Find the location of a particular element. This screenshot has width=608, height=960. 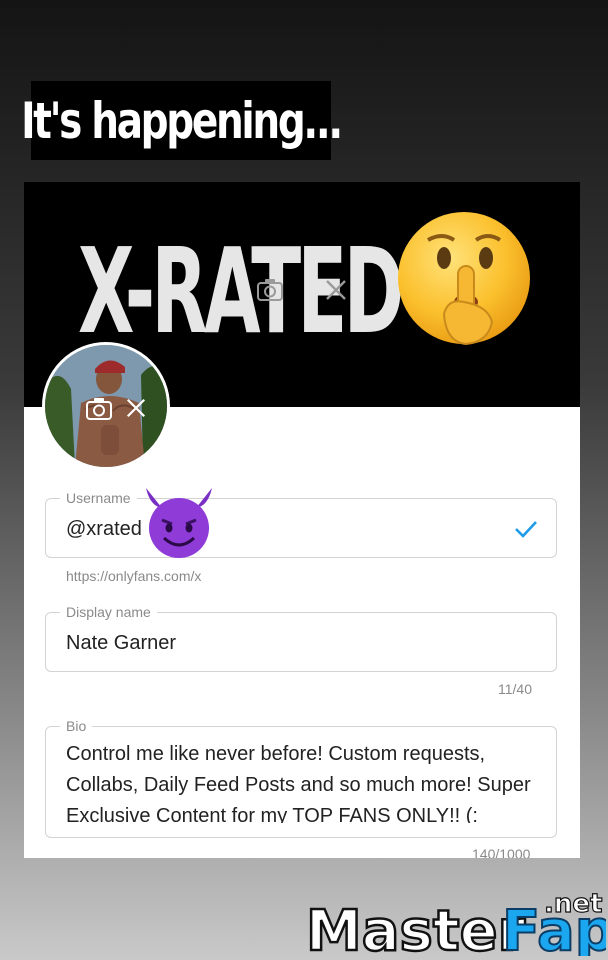

display-name-counter: 11/40 is located at coordinates (515, 689).